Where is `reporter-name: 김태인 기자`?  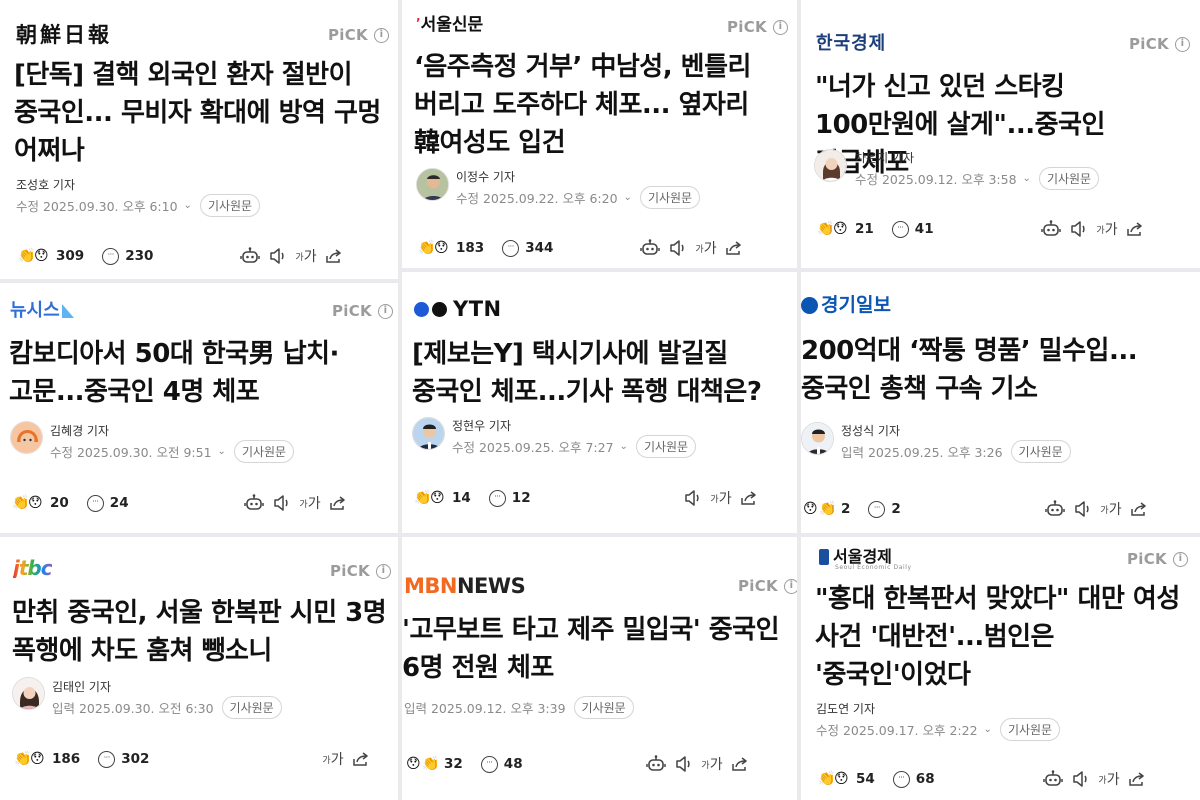 reporter-name: 김태인 기자 is located at coordinates (81, 686).